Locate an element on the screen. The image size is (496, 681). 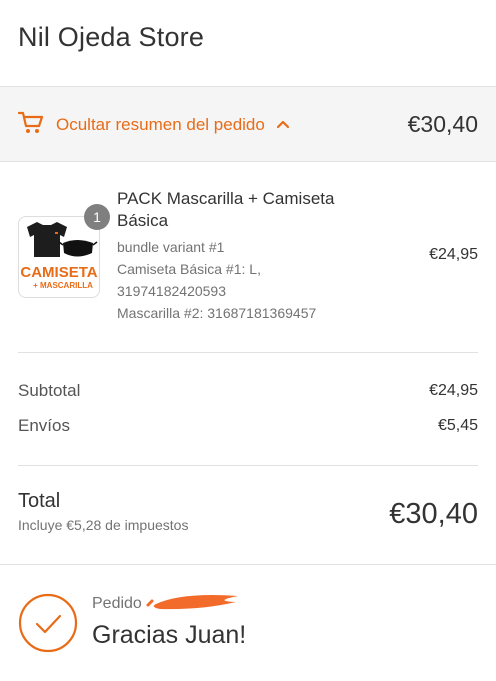
store-header: Nil Ojeda Store is located at coordinates (248, 42).